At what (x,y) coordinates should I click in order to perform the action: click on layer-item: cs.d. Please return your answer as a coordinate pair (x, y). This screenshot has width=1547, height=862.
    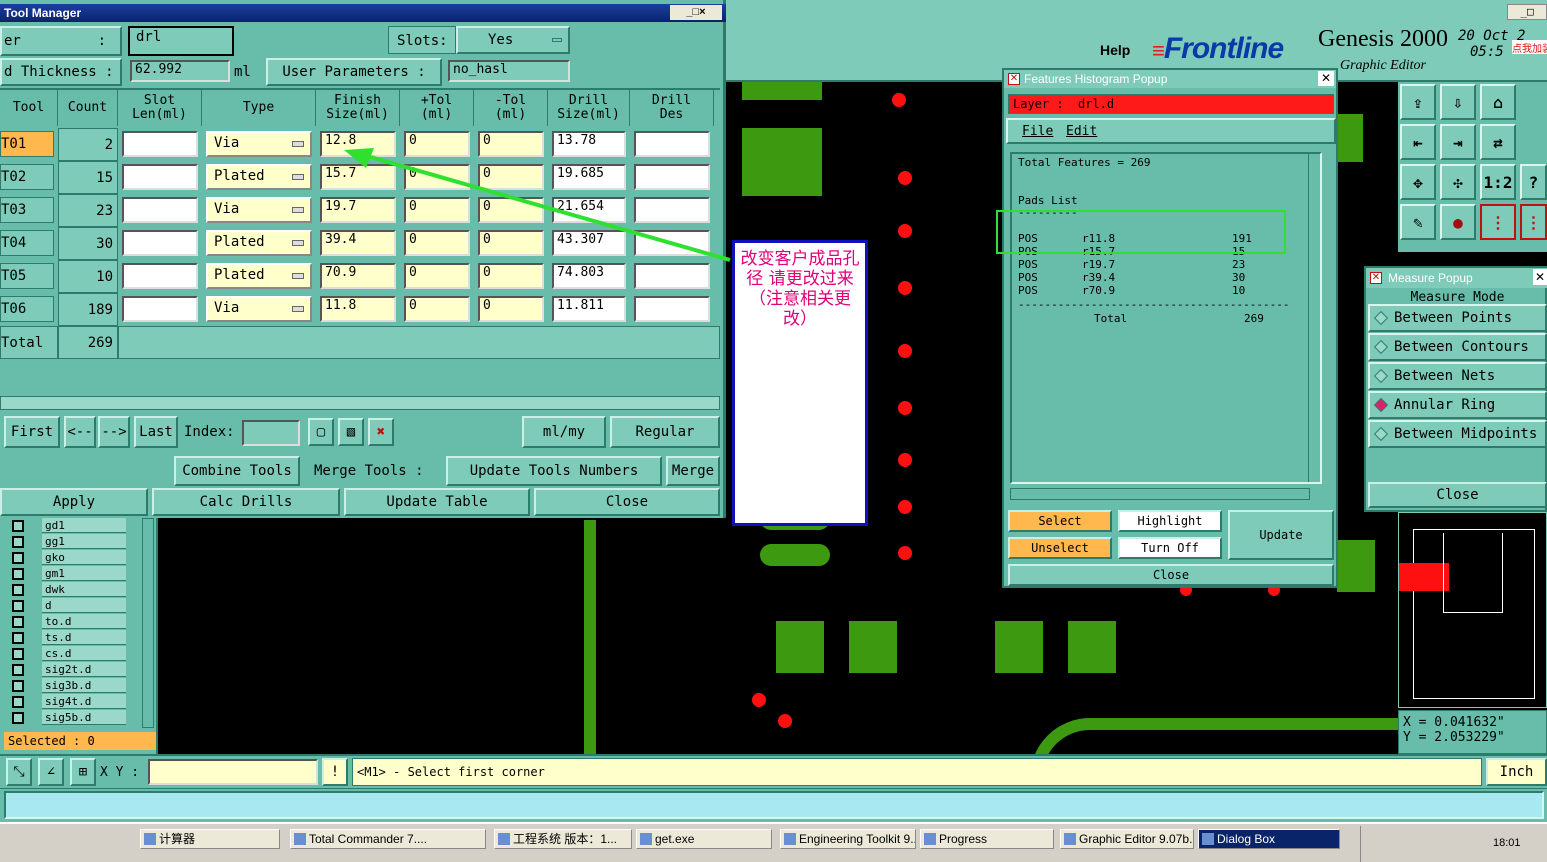
    Looking at the image, I should click on (84, 653).